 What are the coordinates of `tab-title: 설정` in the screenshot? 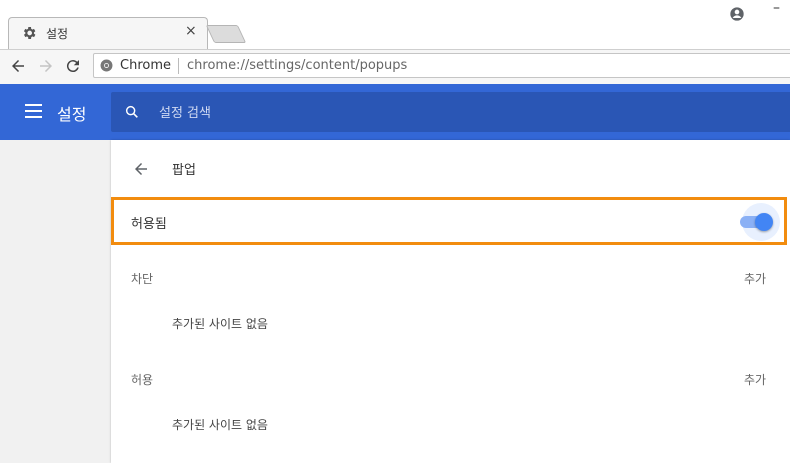 It's located at (57, 34).